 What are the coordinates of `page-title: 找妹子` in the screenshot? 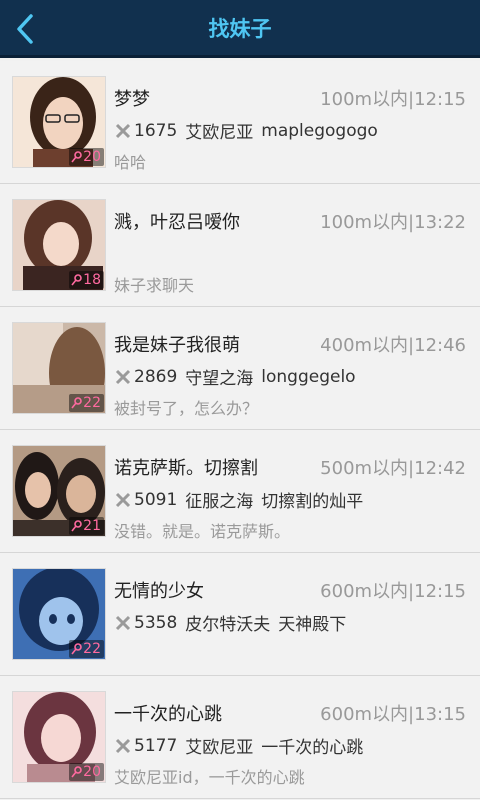 It's located at (240, 29).